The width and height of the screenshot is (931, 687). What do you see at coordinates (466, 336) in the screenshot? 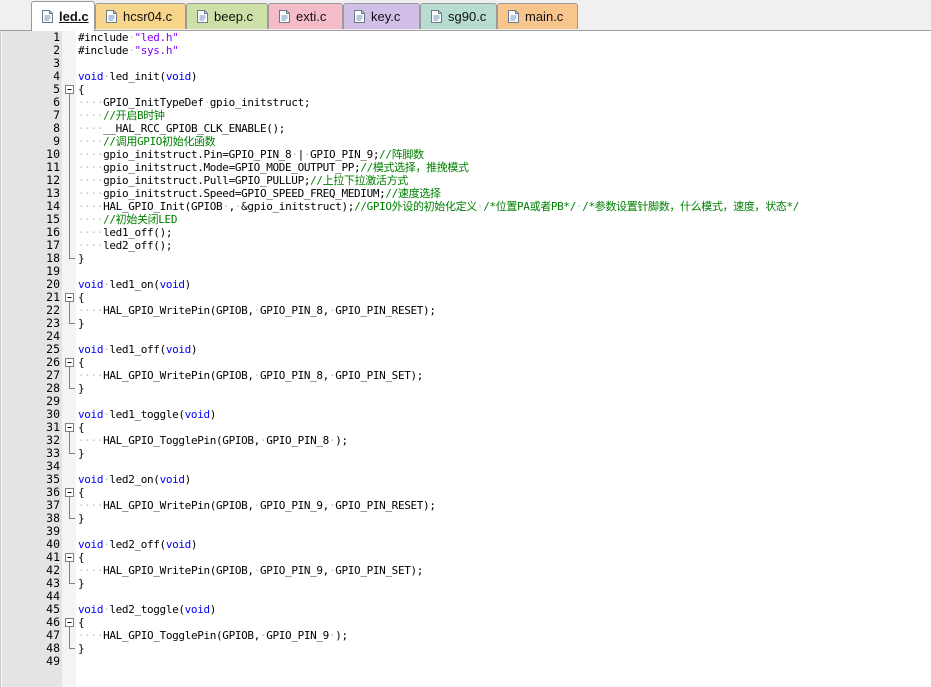
I see `code-line: 24` at bounding box center [466, 336].